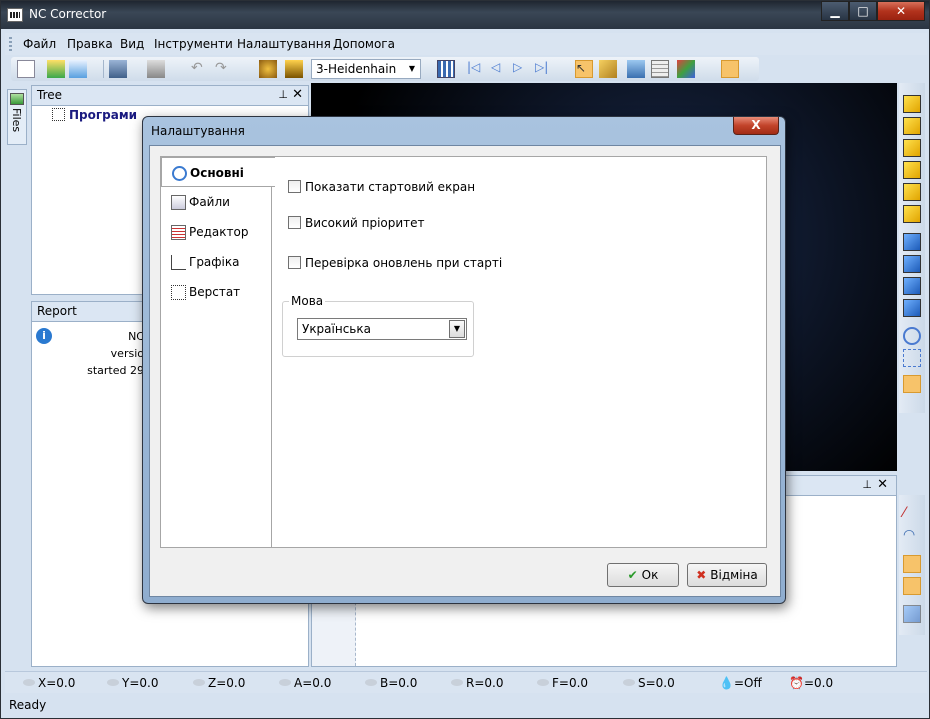 The width and height of the screenshot is (930, 719). I want to click on menu-file: Файл, so click(39, 44).